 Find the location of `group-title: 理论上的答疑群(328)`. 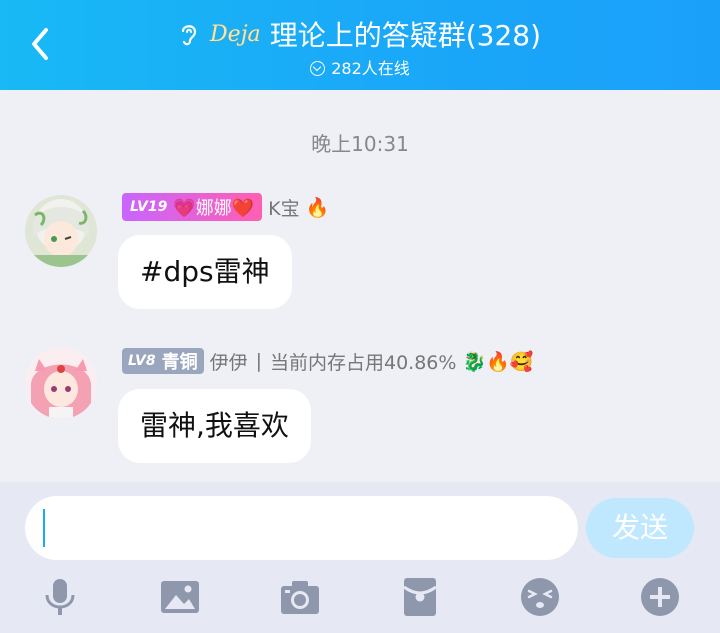

group-title: 理论上的答疑群(328) is located at coordinates (405, 35).